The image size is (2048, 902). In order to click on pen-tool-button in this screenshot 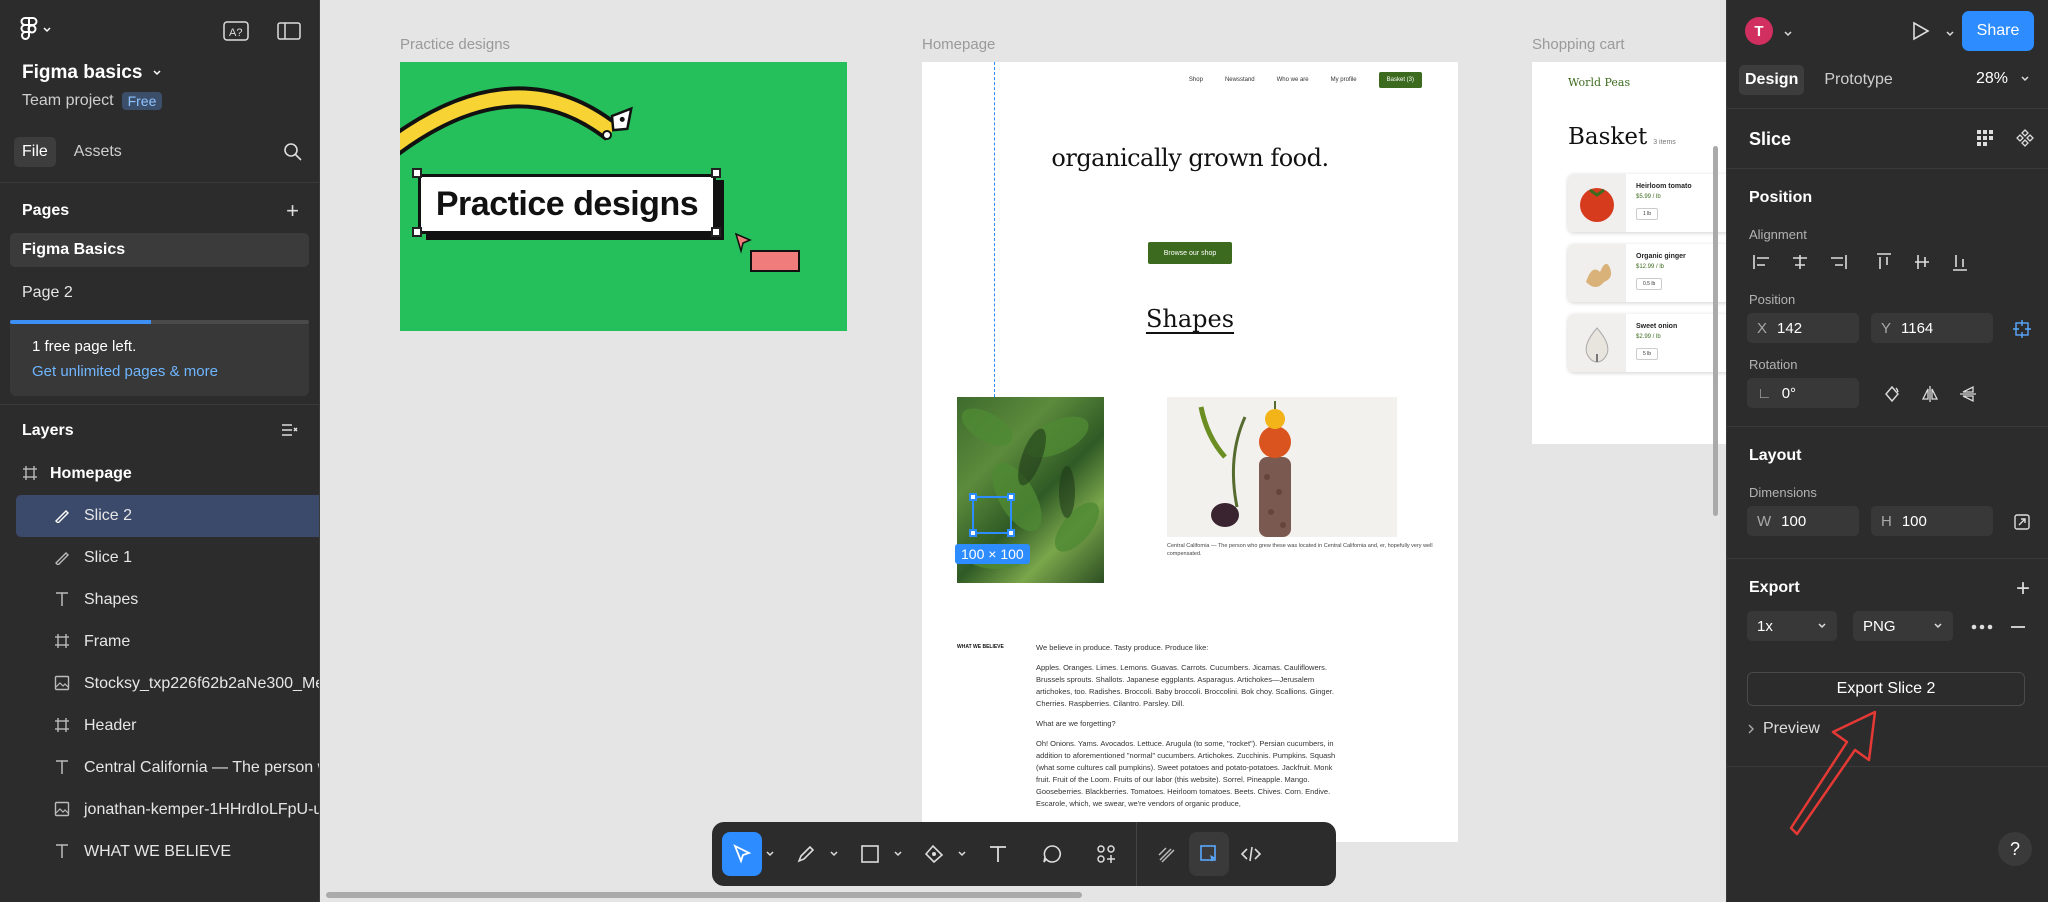, I will do `click(934, 854)`.